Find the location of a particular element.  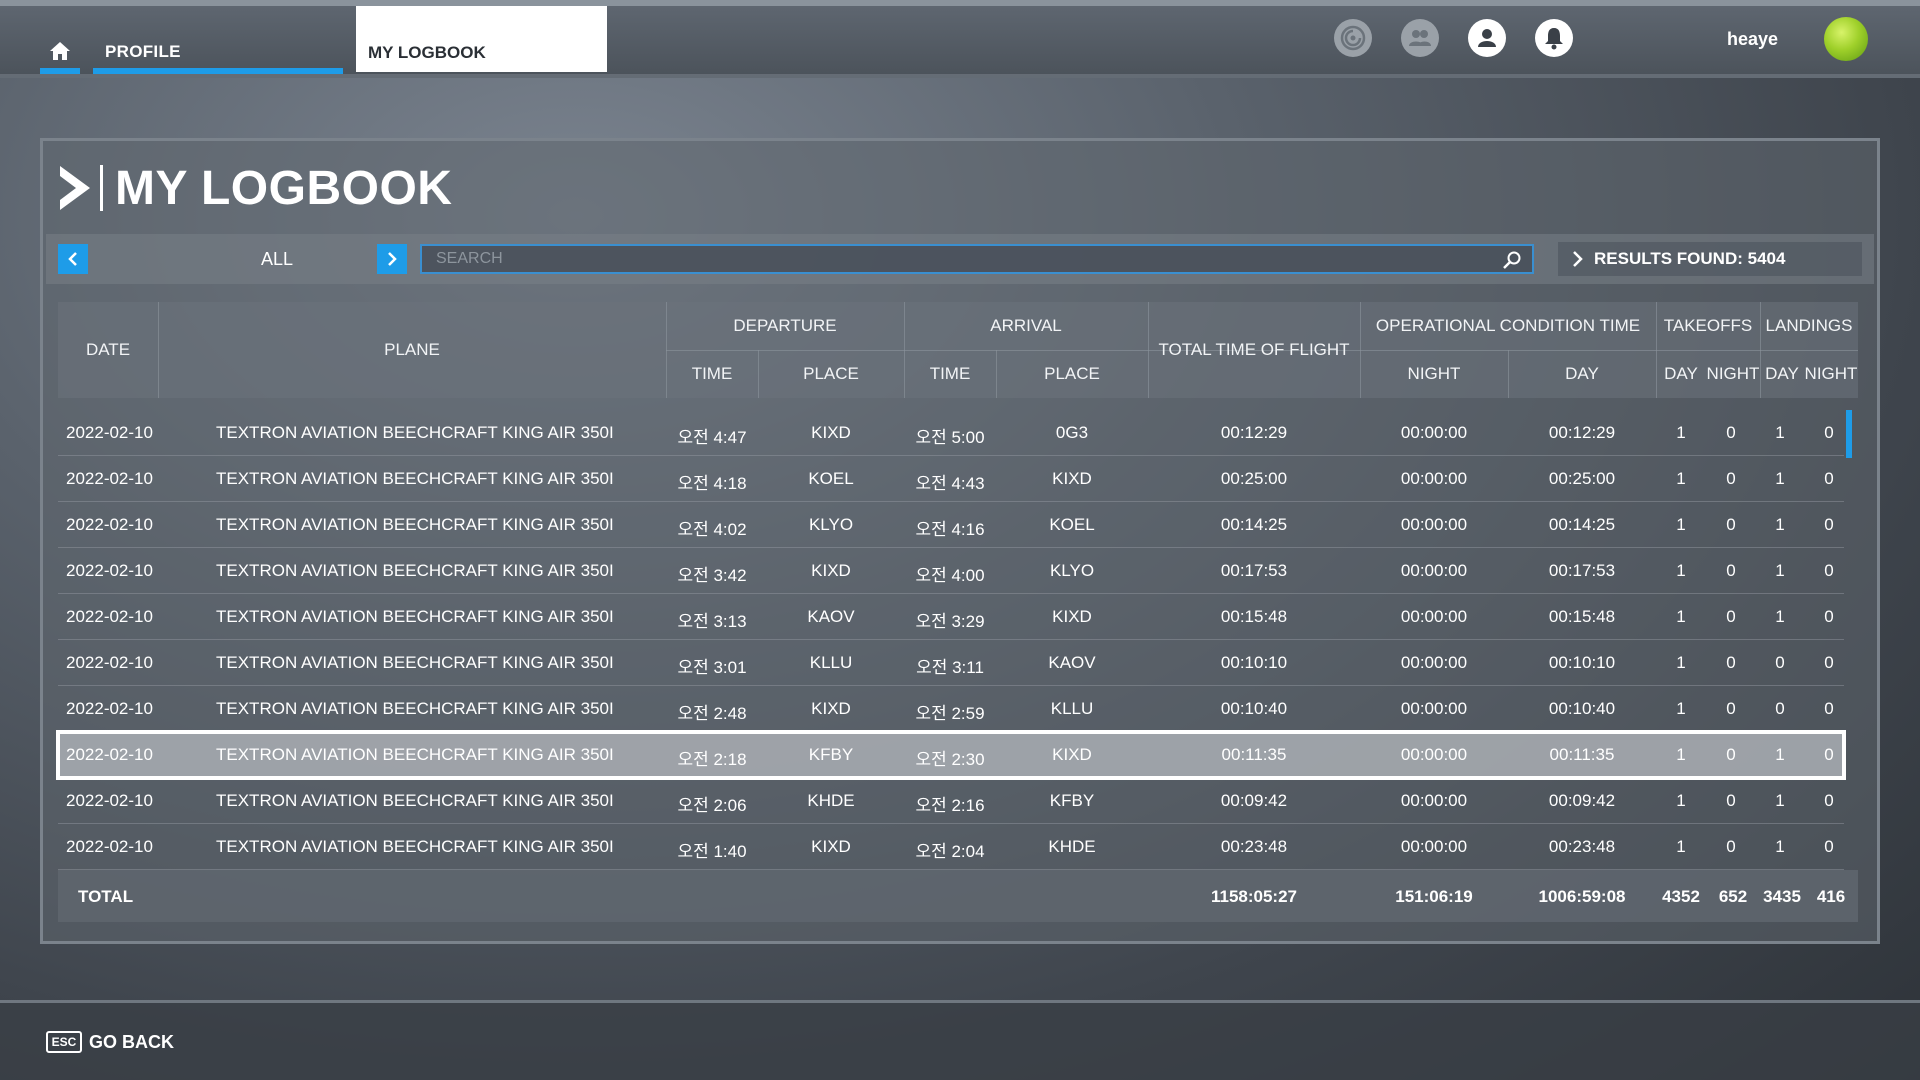

totals-day: 1006:59:08 is located at coordinates (1582, 896).